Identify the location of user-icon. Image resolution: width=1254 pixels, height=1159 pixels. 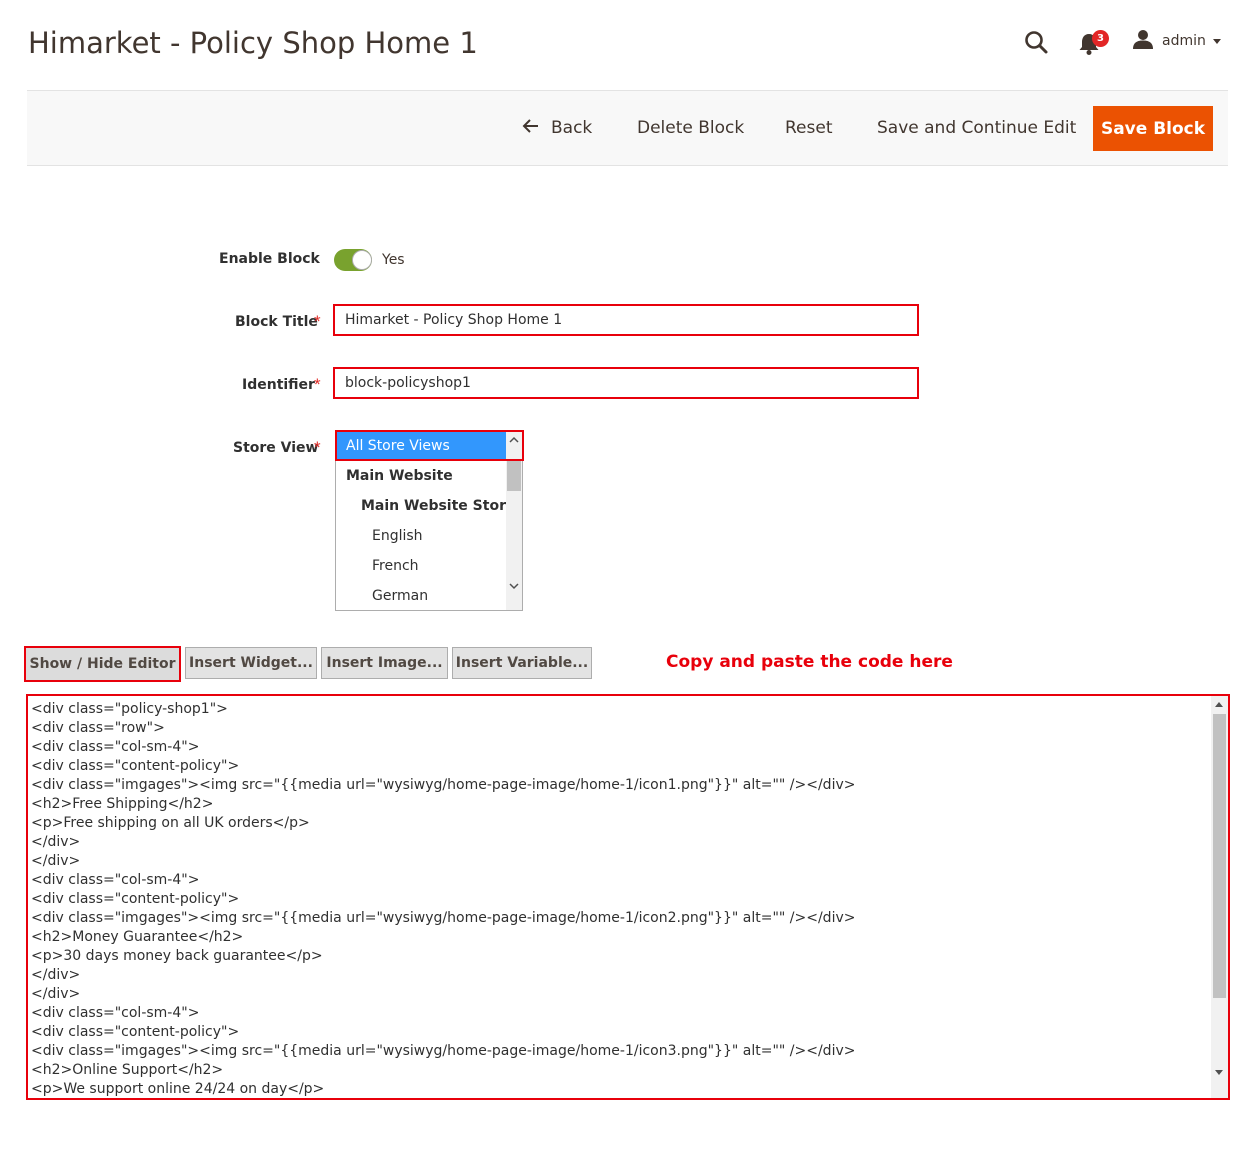
(1143, 41).